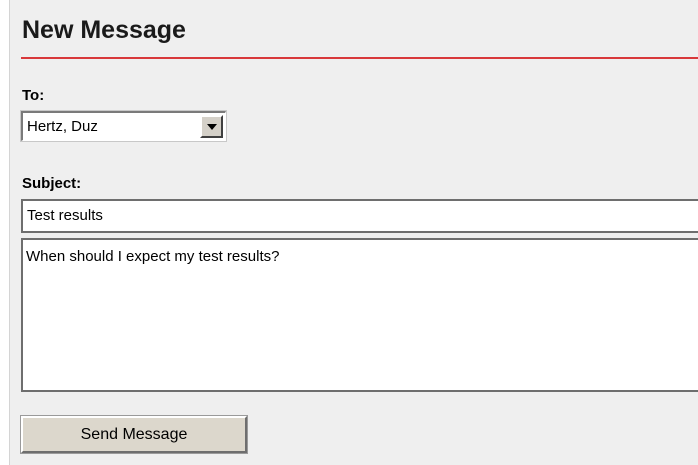 The height and width of the screenshot is (465, 698). Describe the element at coordinates (134, 434) in the screenshot. I see `send-message-button: Send Message` at that location.